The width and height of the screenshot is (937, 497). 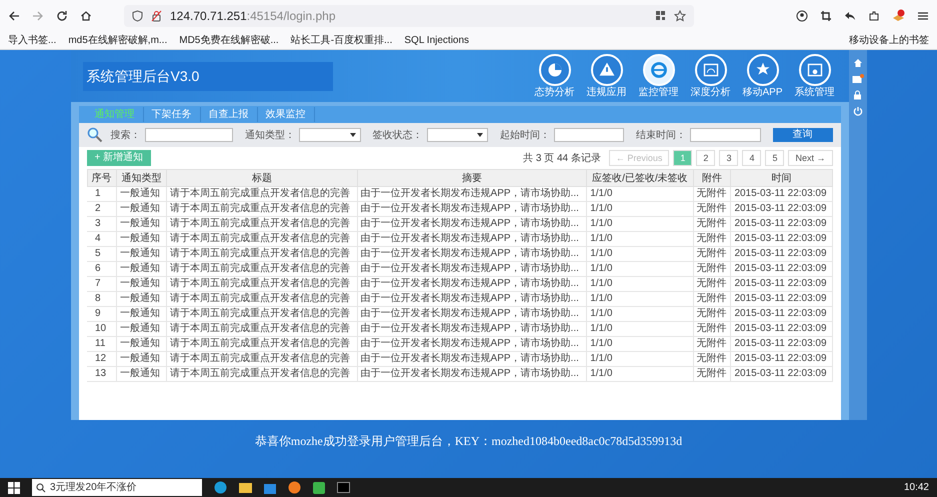 What do you see at coordinates (802, 16) in the screenshot?
I see `account-icon` at bounding box center [802, 16].